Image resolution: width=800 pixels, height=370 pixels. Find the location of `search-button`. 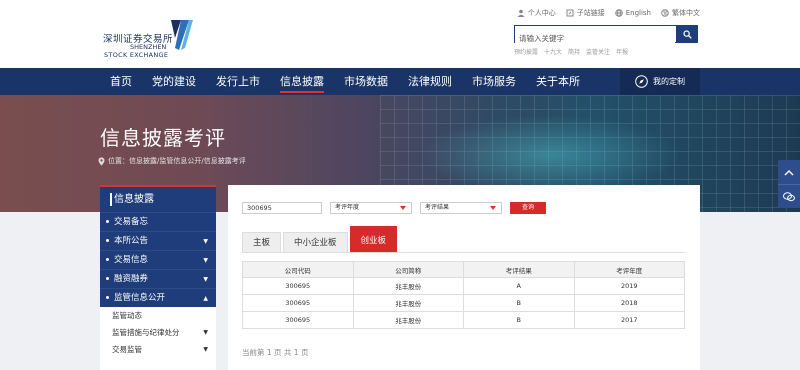

search-button is located at coordinates (687, 34).